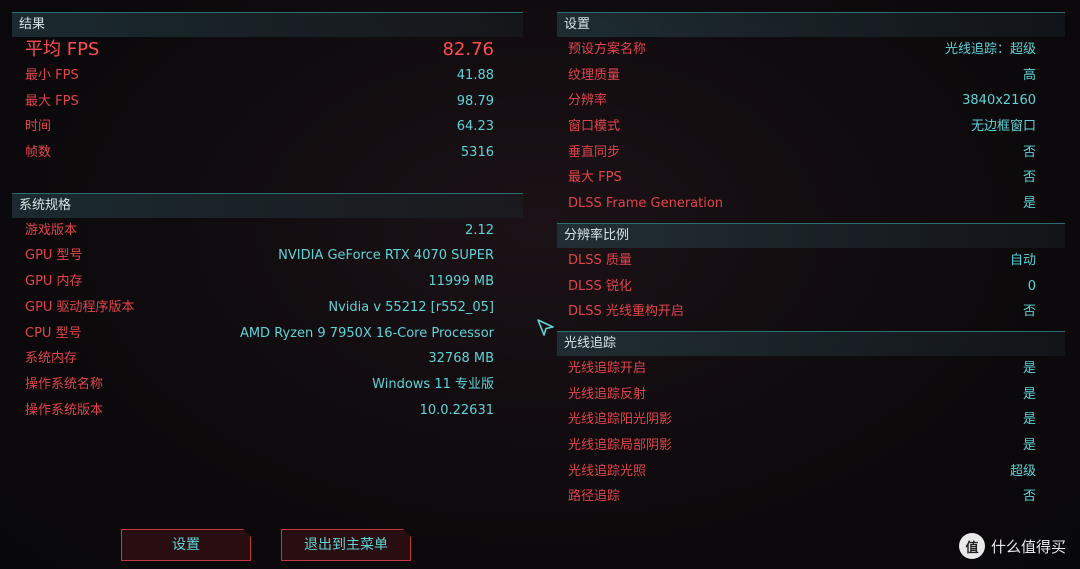  Describe the element at coordinates (1029, 497) in the screenshot. I see `ray-tracing-value: 否` at that location.